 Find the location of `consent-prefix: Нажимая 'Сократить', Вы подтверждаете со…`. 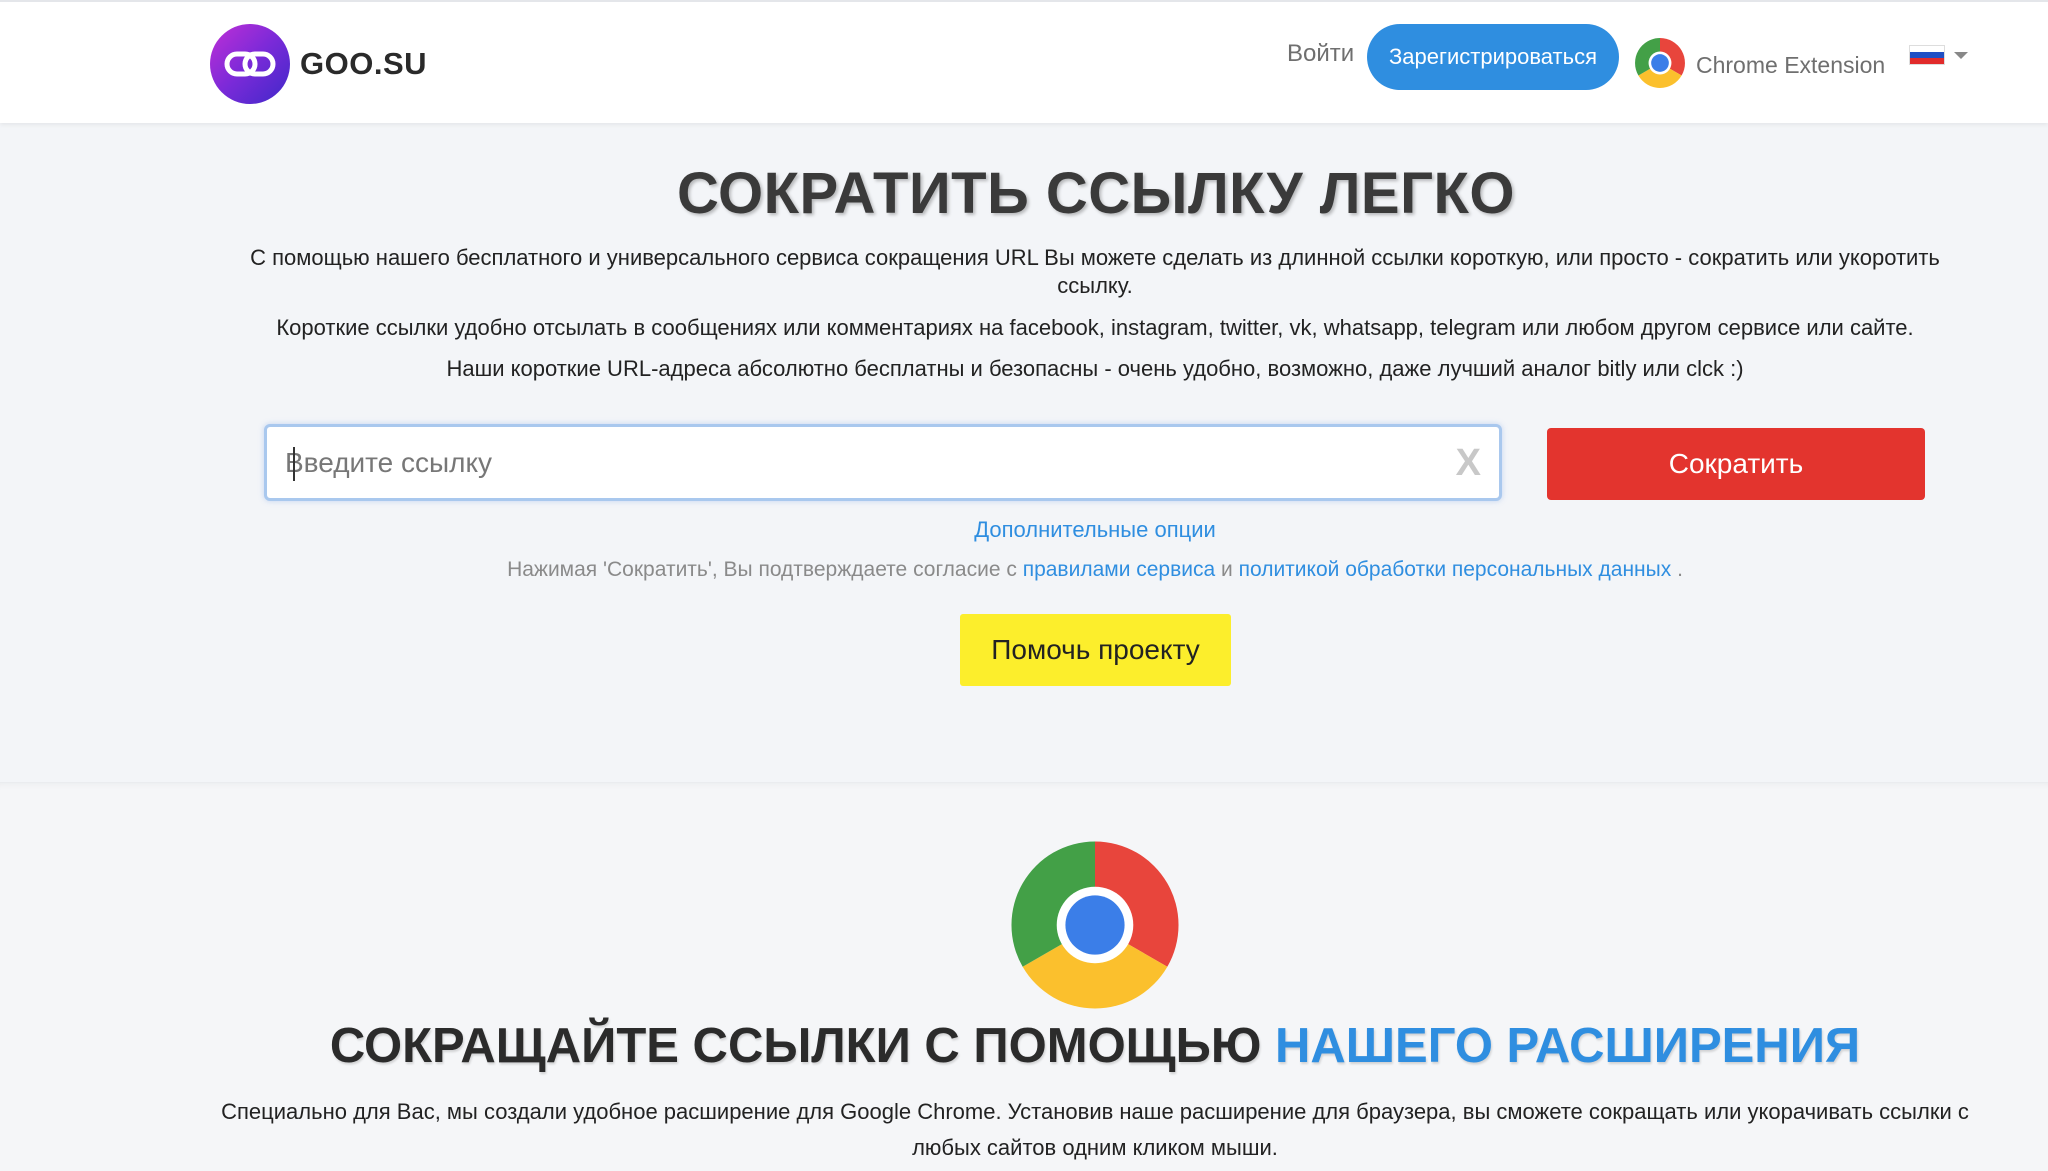

consent-prefix: Нажимая 'Сократить', Вы подтверждаете со… is located at coordinates (762, 569).